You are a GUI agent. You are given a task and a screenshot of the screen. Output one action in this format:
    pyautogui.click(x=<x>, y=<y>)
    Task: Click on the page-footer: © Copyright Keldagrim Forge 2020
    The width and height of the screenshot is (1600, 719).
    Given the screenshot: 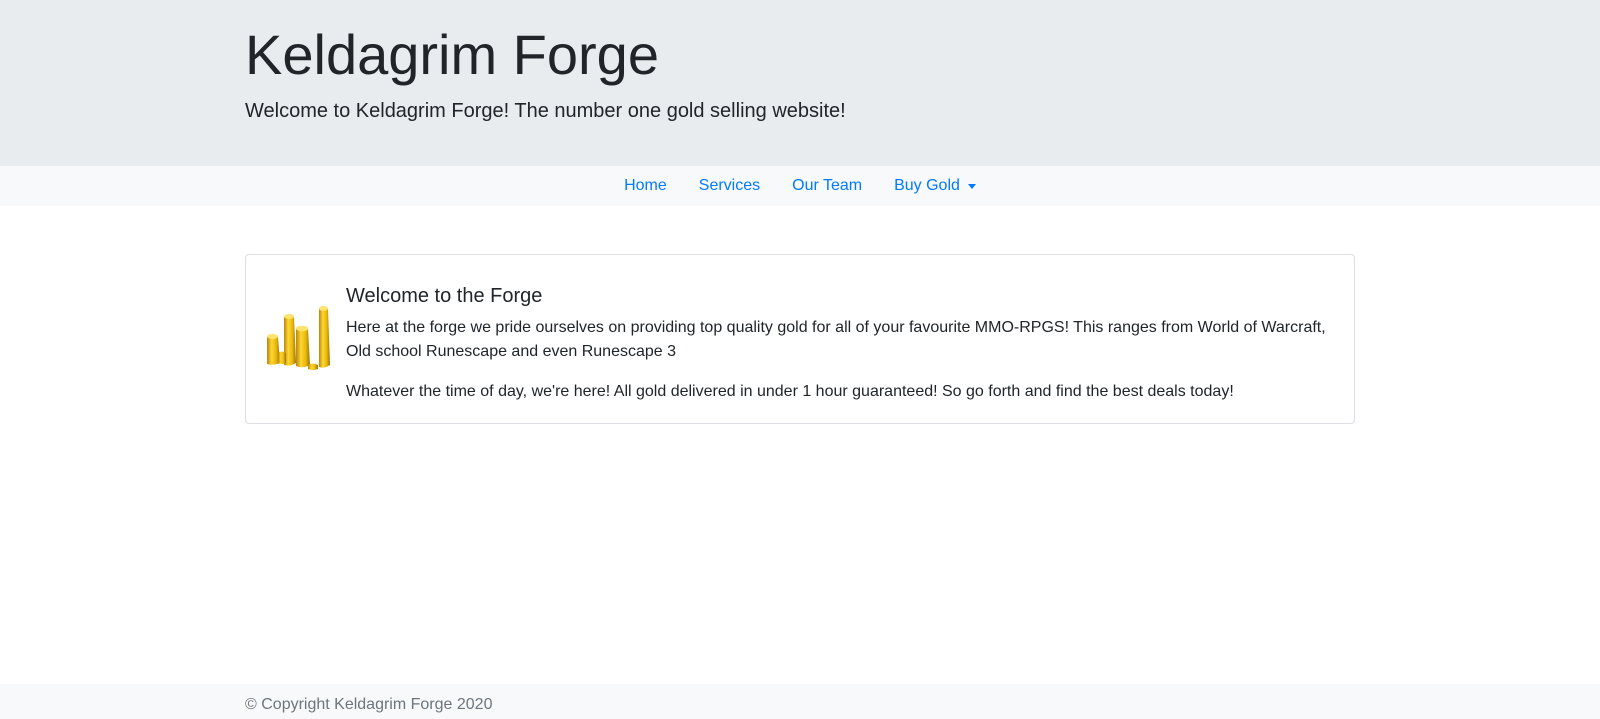 What is the action you would take?
    pyautogui.click(x=800, y=701)
    